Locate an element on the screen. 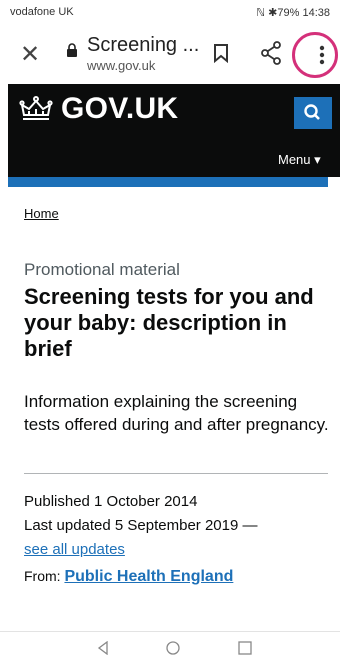  govuk-logo-text: GOV.UK is located at coordinates (120, 108).